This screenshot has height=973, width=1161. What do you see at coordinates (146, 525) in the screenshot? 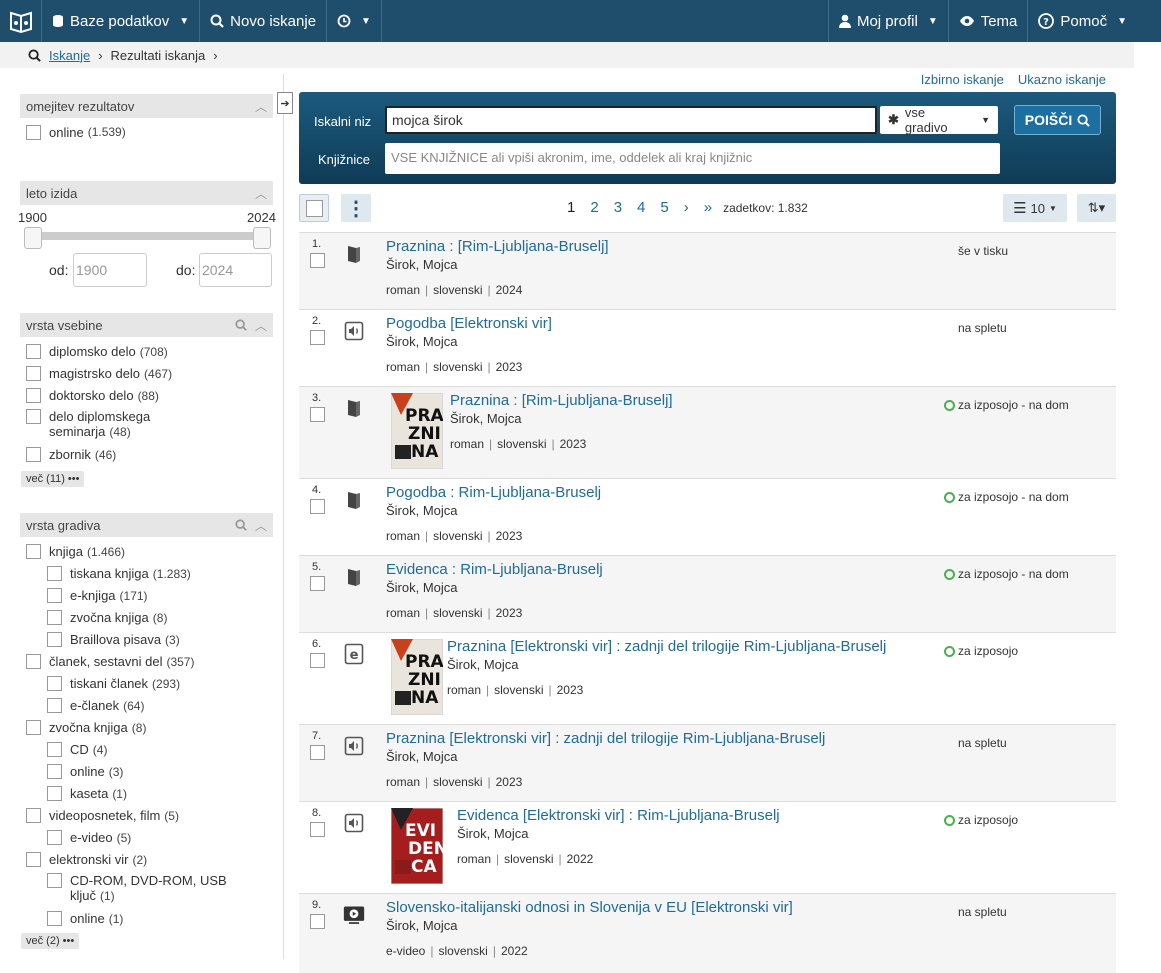
I see `facet-header: vrsta gradiva ︿` at bounding box center [146, 525].